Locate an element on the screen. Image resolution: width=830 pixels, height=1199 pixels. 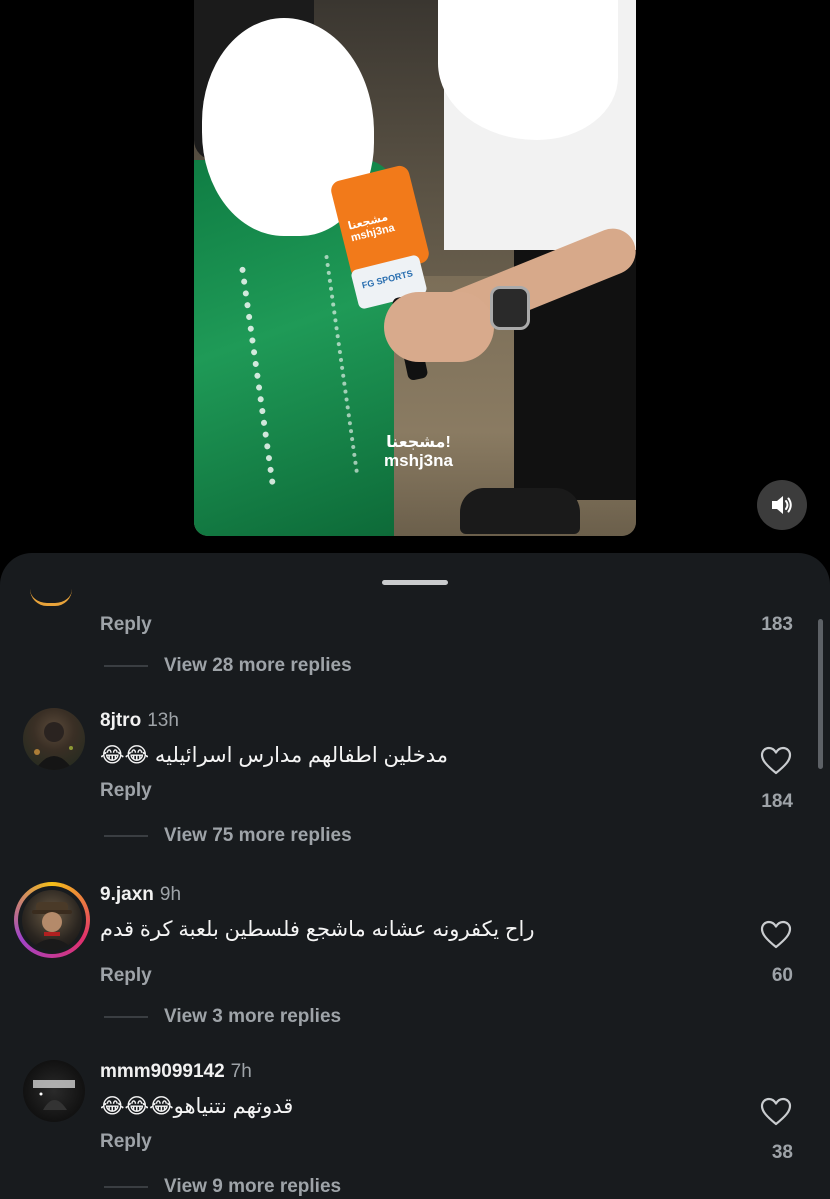
video-watermark: مشجعنا! mshj3na is located at coordinates (418, 452).